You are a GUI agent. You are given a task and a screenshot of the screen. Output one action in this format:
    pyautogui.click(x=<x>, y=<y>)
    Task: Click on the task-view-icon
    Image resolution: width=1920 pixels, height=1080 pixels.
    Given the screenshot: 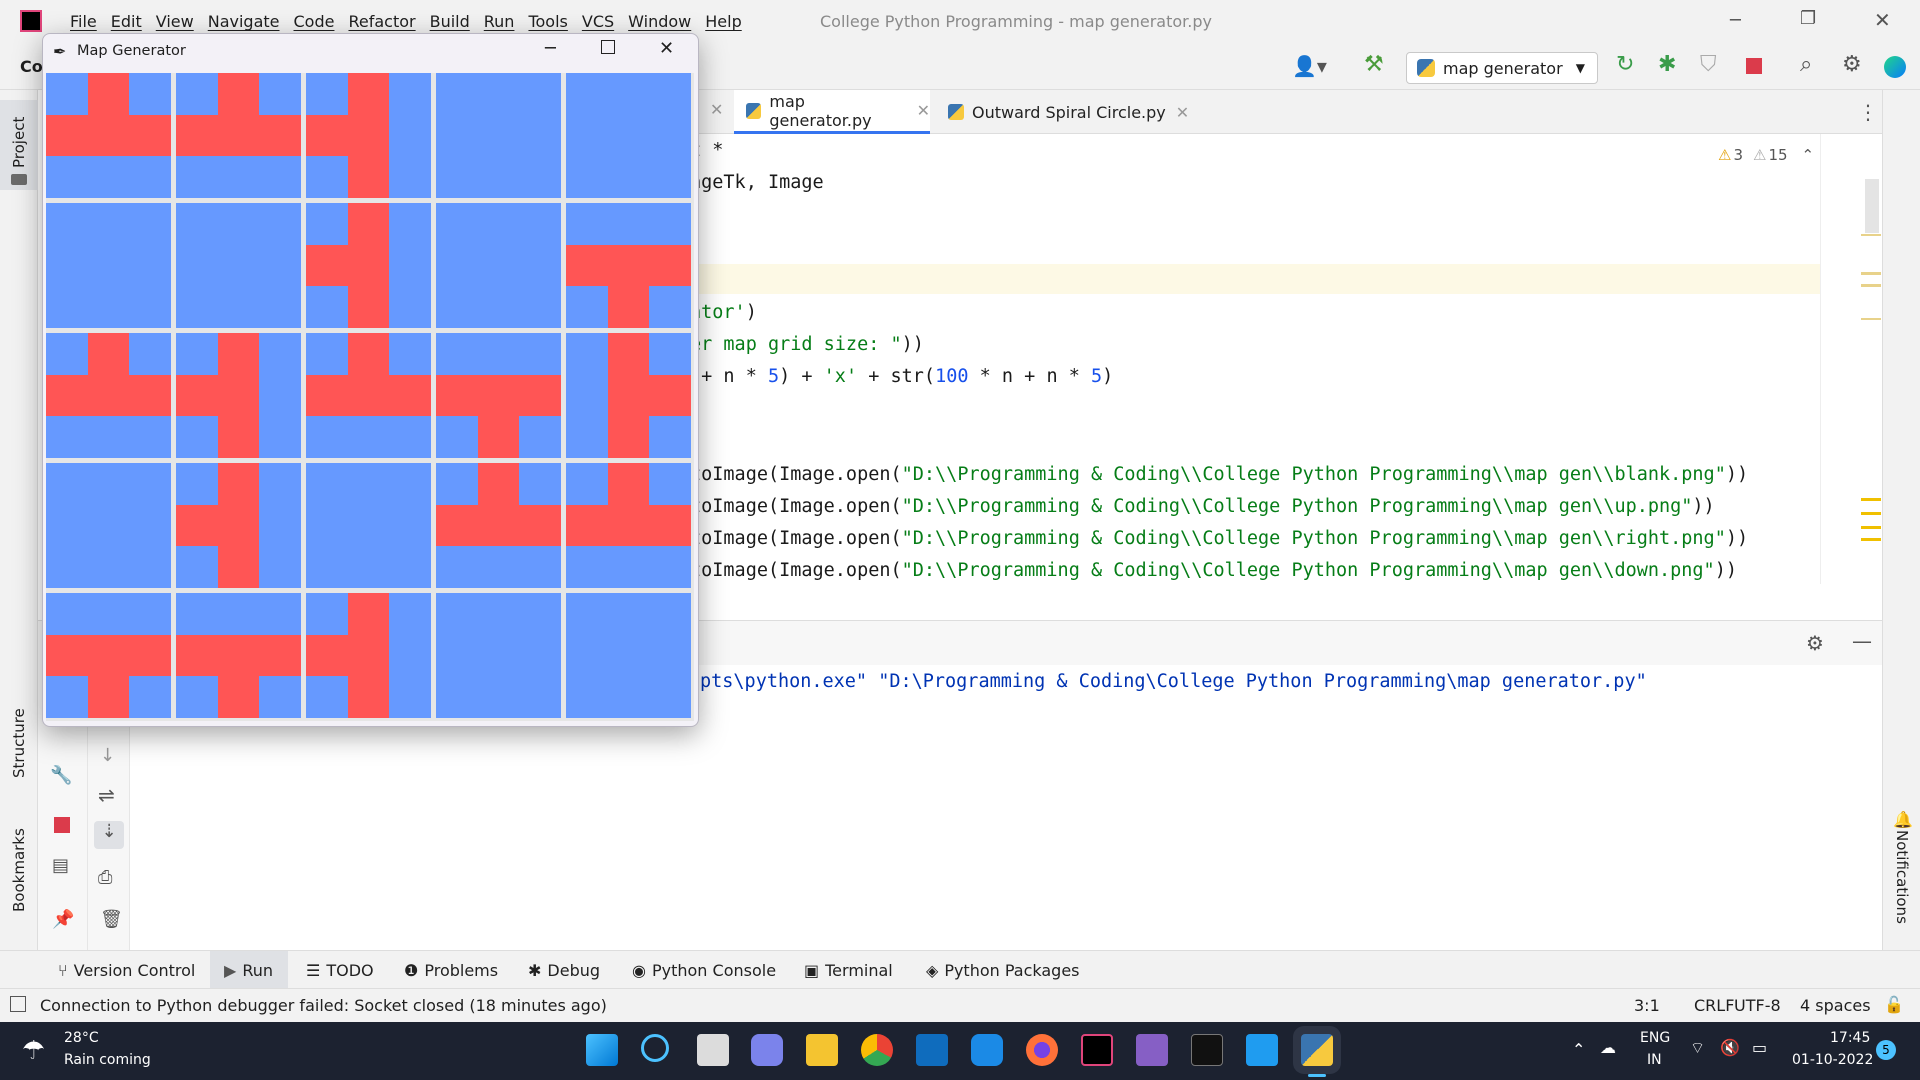 What is the action you would take?
    pyautogui.click(x=713, y=1050)
    